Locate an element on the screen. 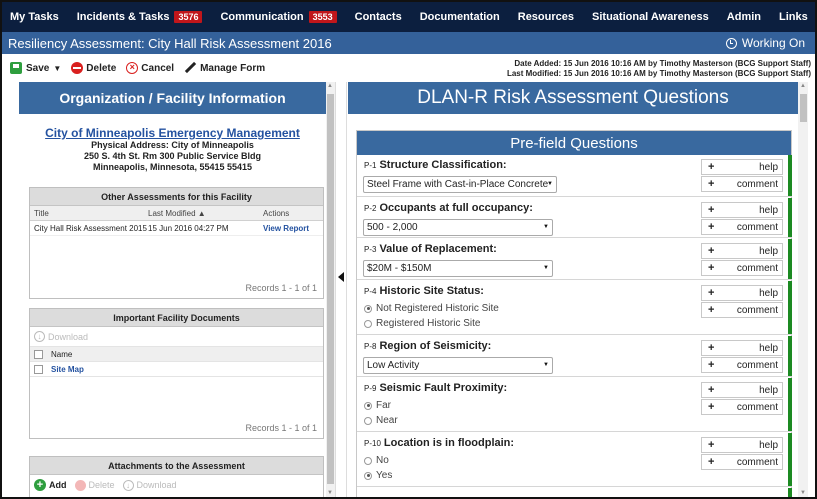  add-attachment-button: Add is located at coordinates (58, 485).